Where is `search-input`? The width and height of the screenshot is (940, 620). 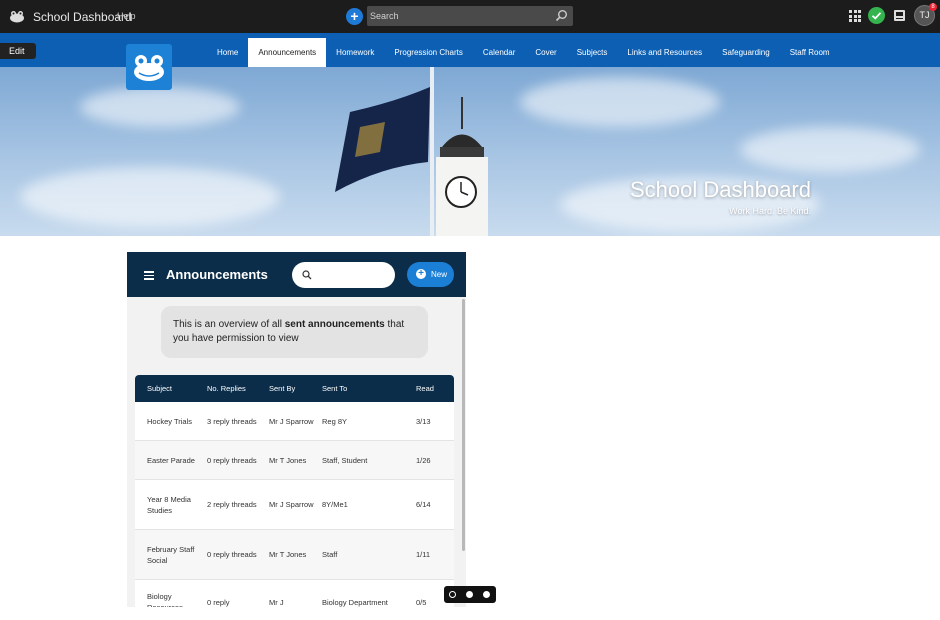
search-input is located at coordinates (460, 16).